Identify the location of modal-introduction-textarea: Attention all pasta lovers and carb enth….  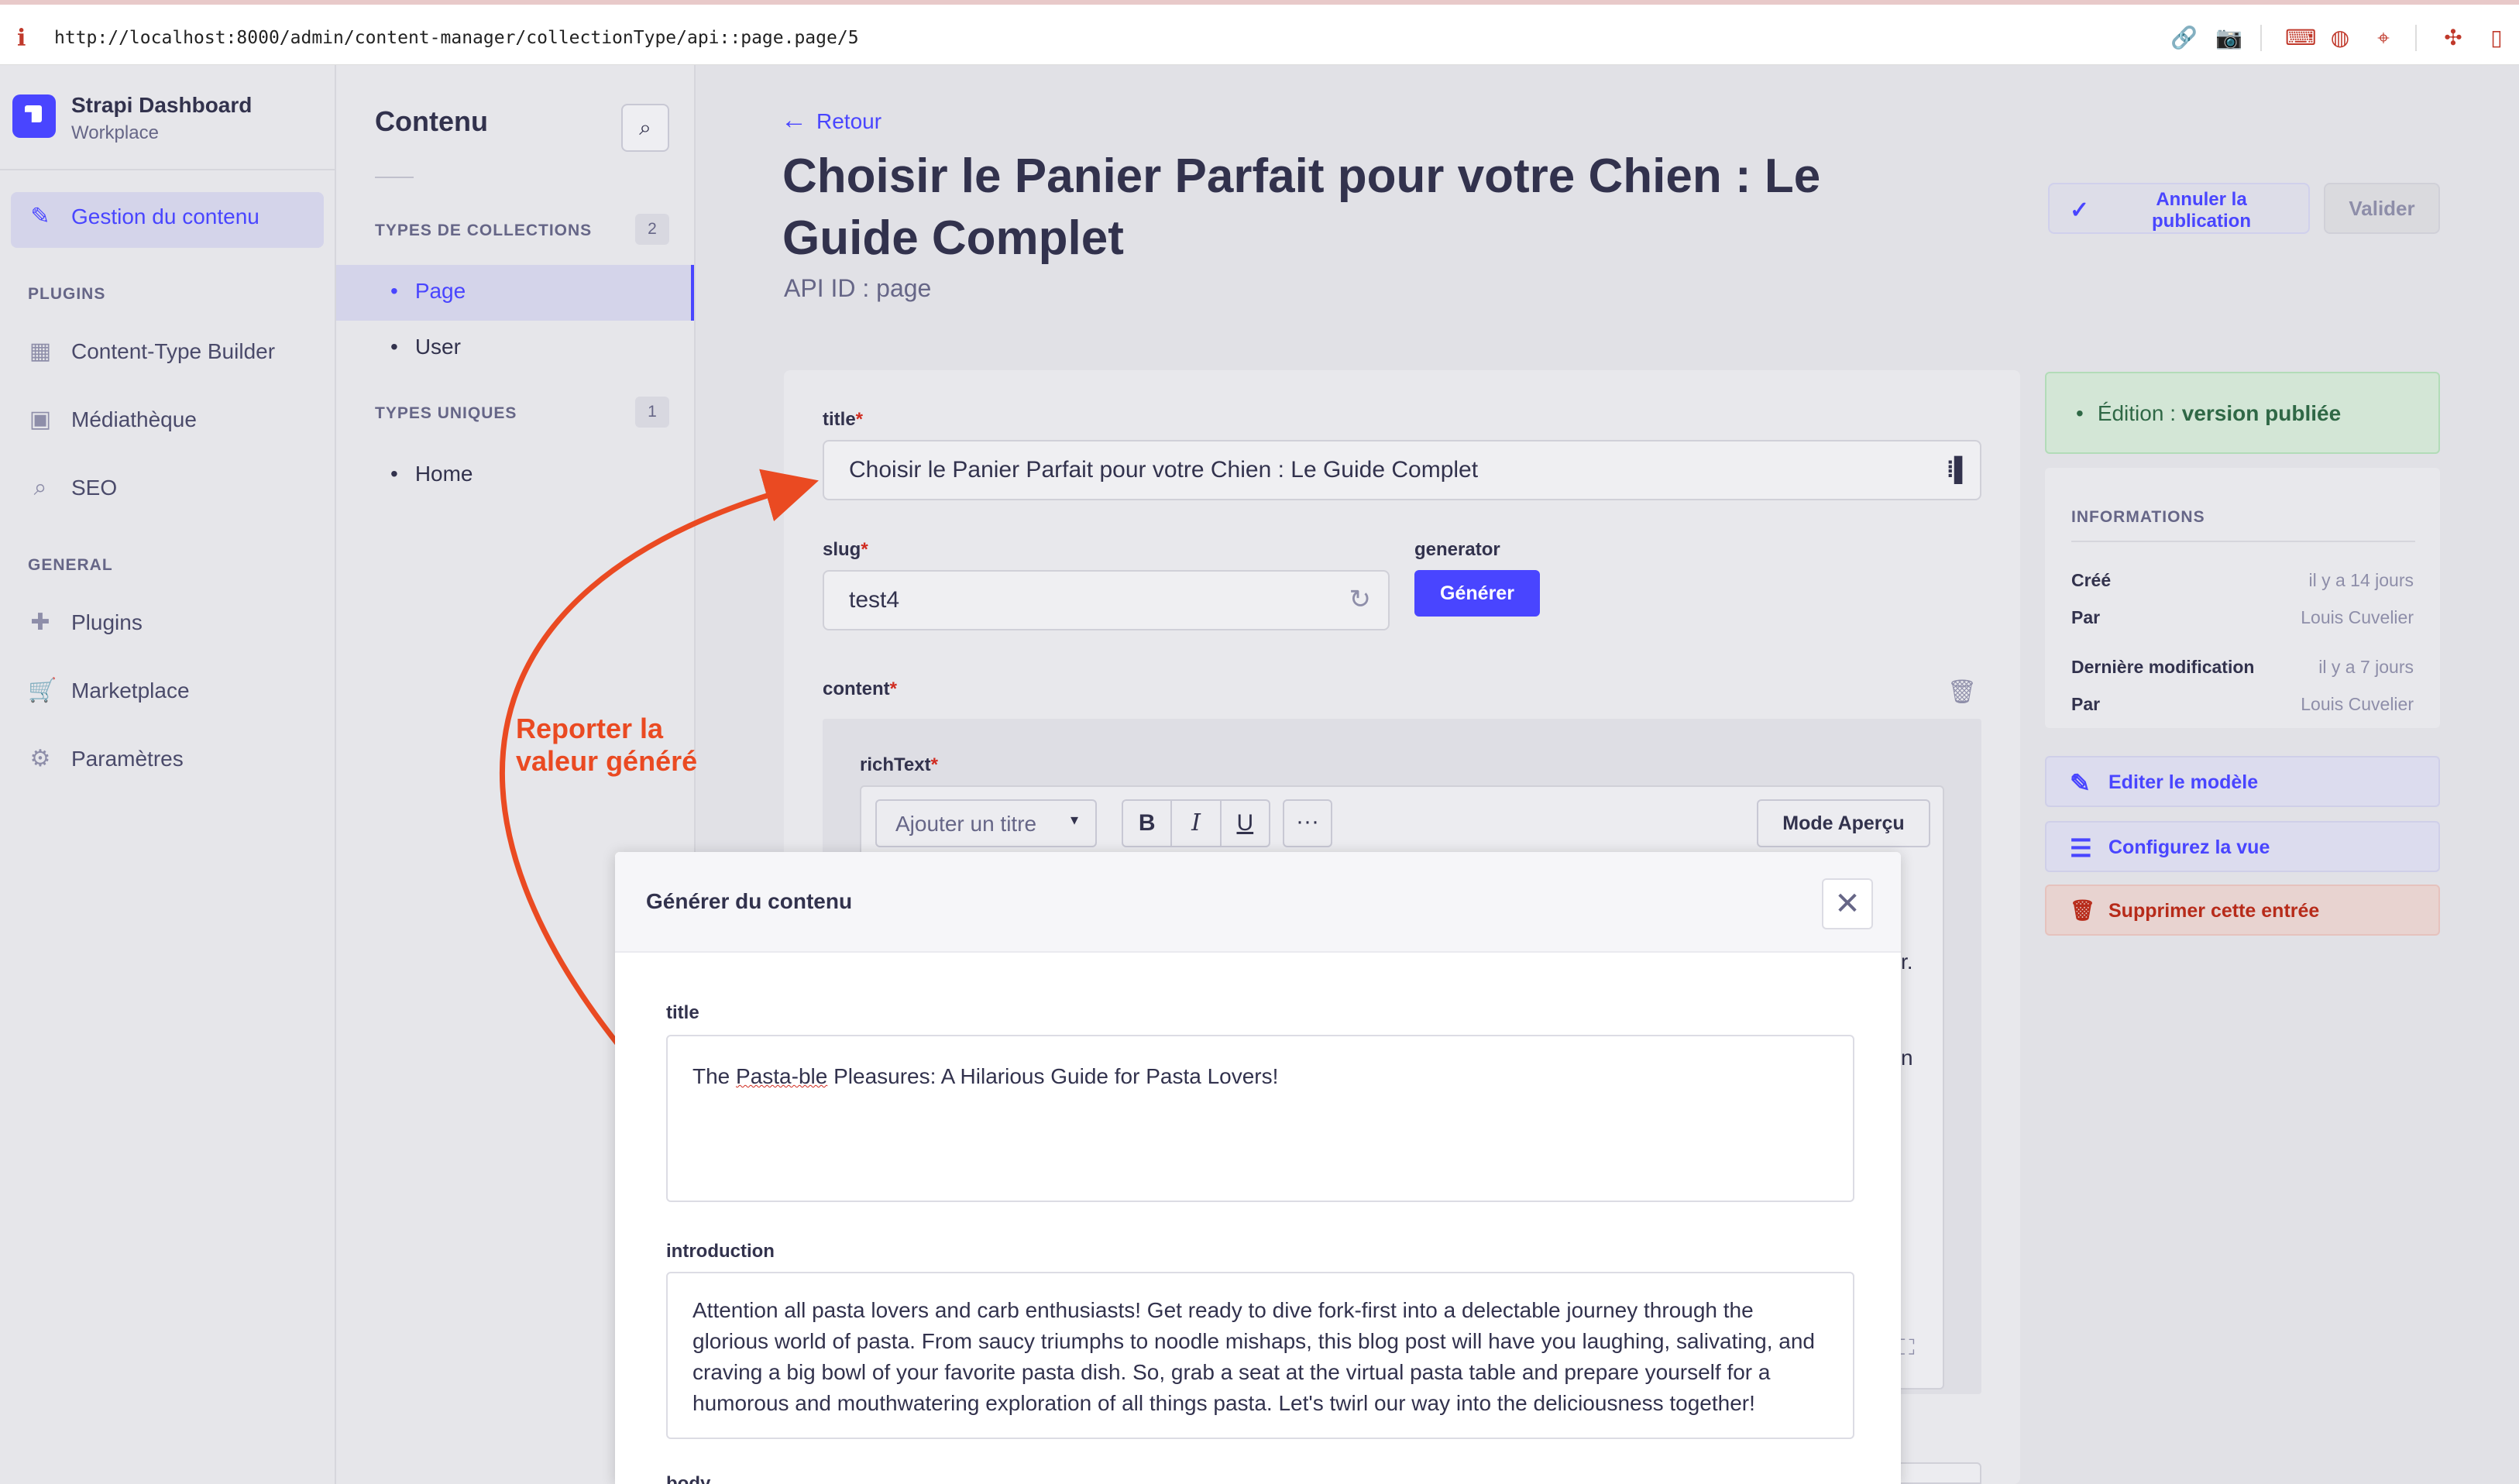
(1260, 1355).